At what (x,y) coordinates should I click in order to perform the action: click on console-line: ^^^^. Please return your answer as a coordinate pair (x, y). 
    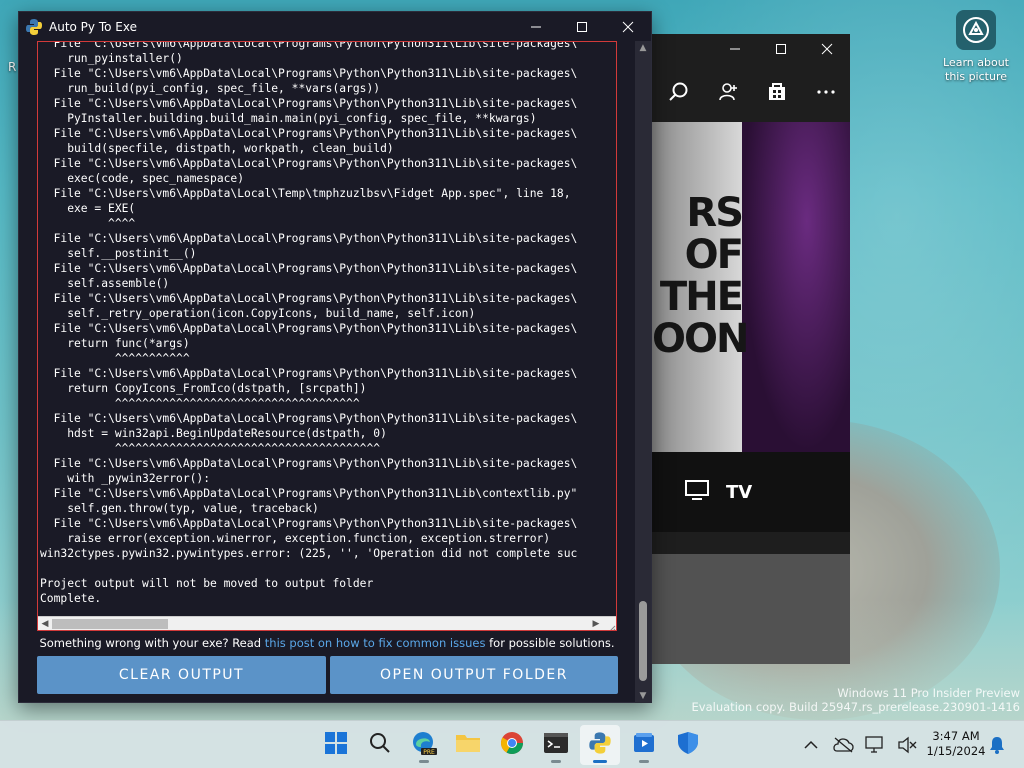
    Looking at the image, I should click on (88, 223).